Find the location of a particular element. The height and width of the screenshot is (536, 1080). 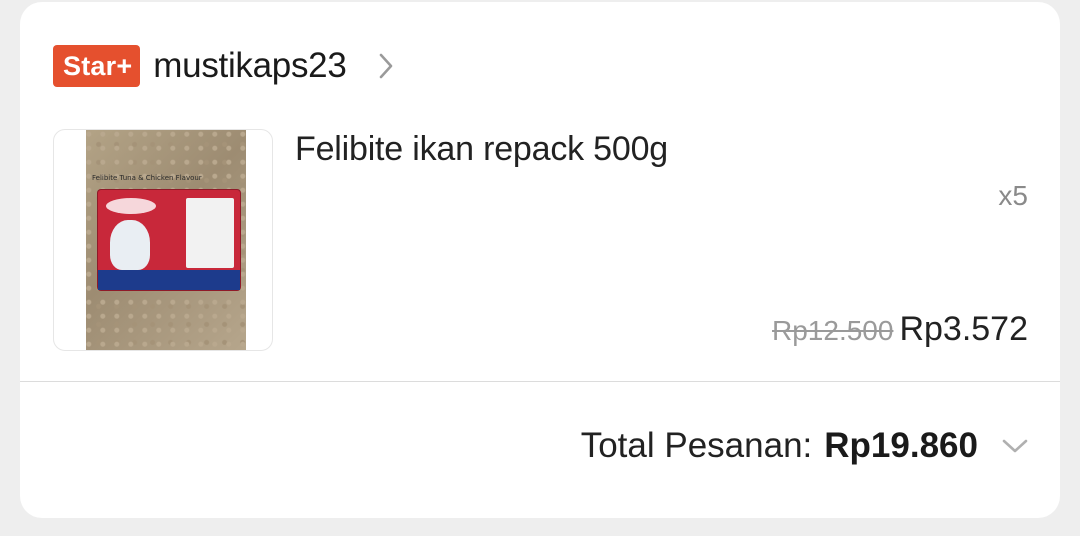

order-total-row: Total Pesanan: Rp19.860 is located at coordinates (805, 446).